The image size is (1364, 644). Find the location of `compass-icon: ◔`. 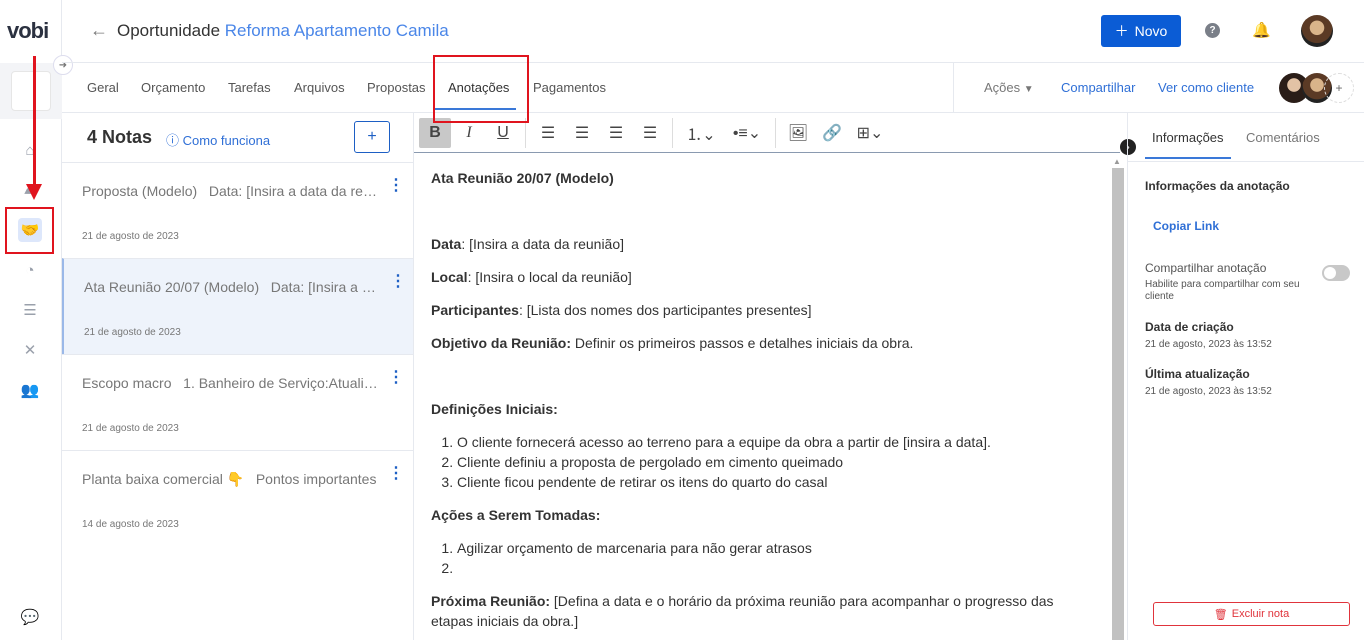

compass-icon: ◔ is located at coordinates (30, 270).